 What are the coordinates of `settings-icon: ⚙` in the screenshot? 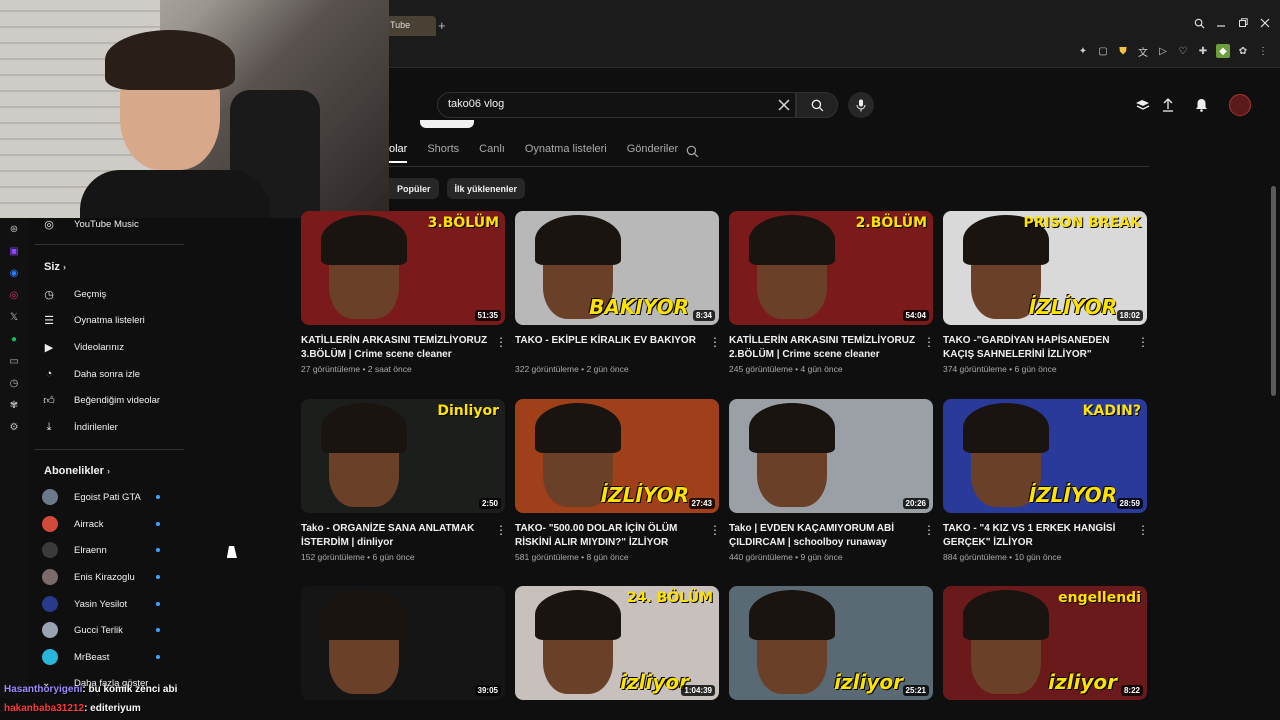 It's located at (14, 427).